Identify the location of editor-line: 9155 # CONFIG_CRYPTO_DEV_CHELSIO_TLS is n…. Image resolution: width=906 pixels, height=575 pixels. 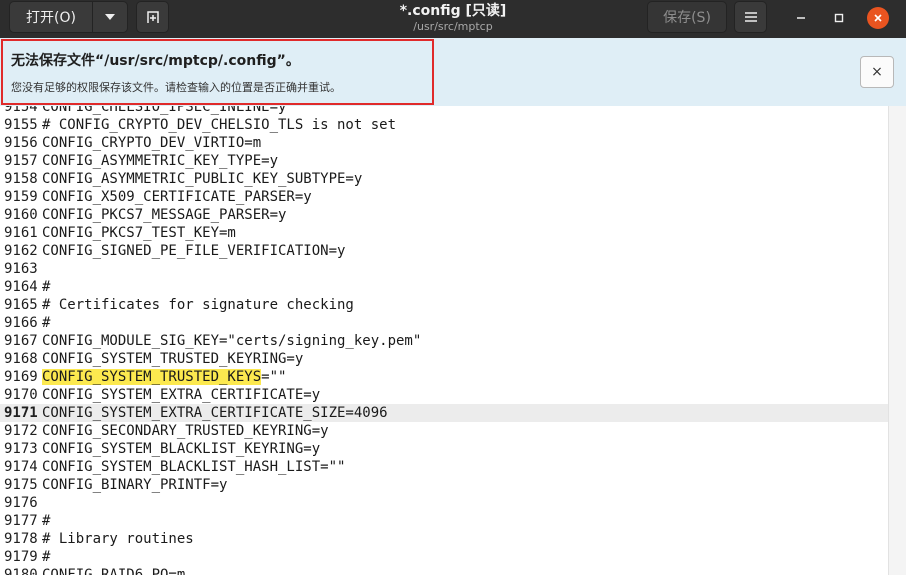
(444, 125).